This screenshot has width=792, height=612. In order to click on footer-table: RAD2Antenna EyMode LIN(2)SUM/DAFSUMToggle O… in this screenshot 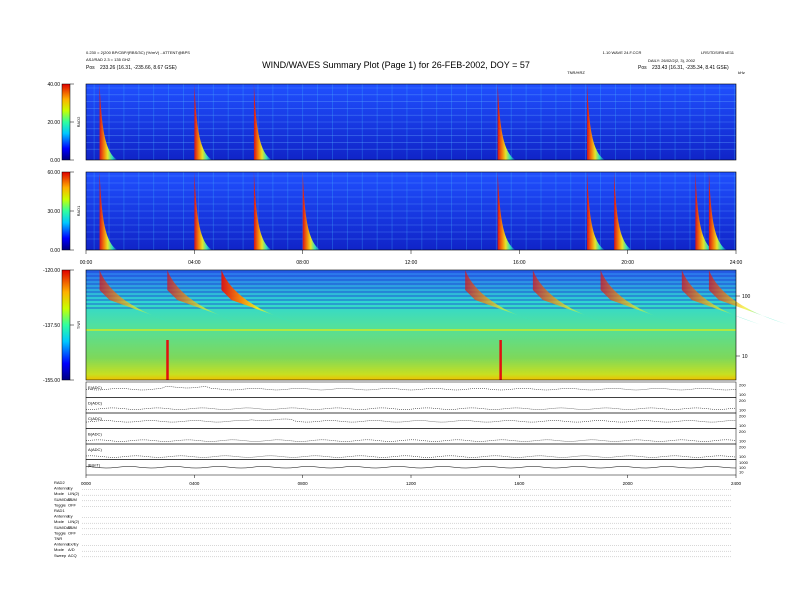, I will do `click(393, 519)`.